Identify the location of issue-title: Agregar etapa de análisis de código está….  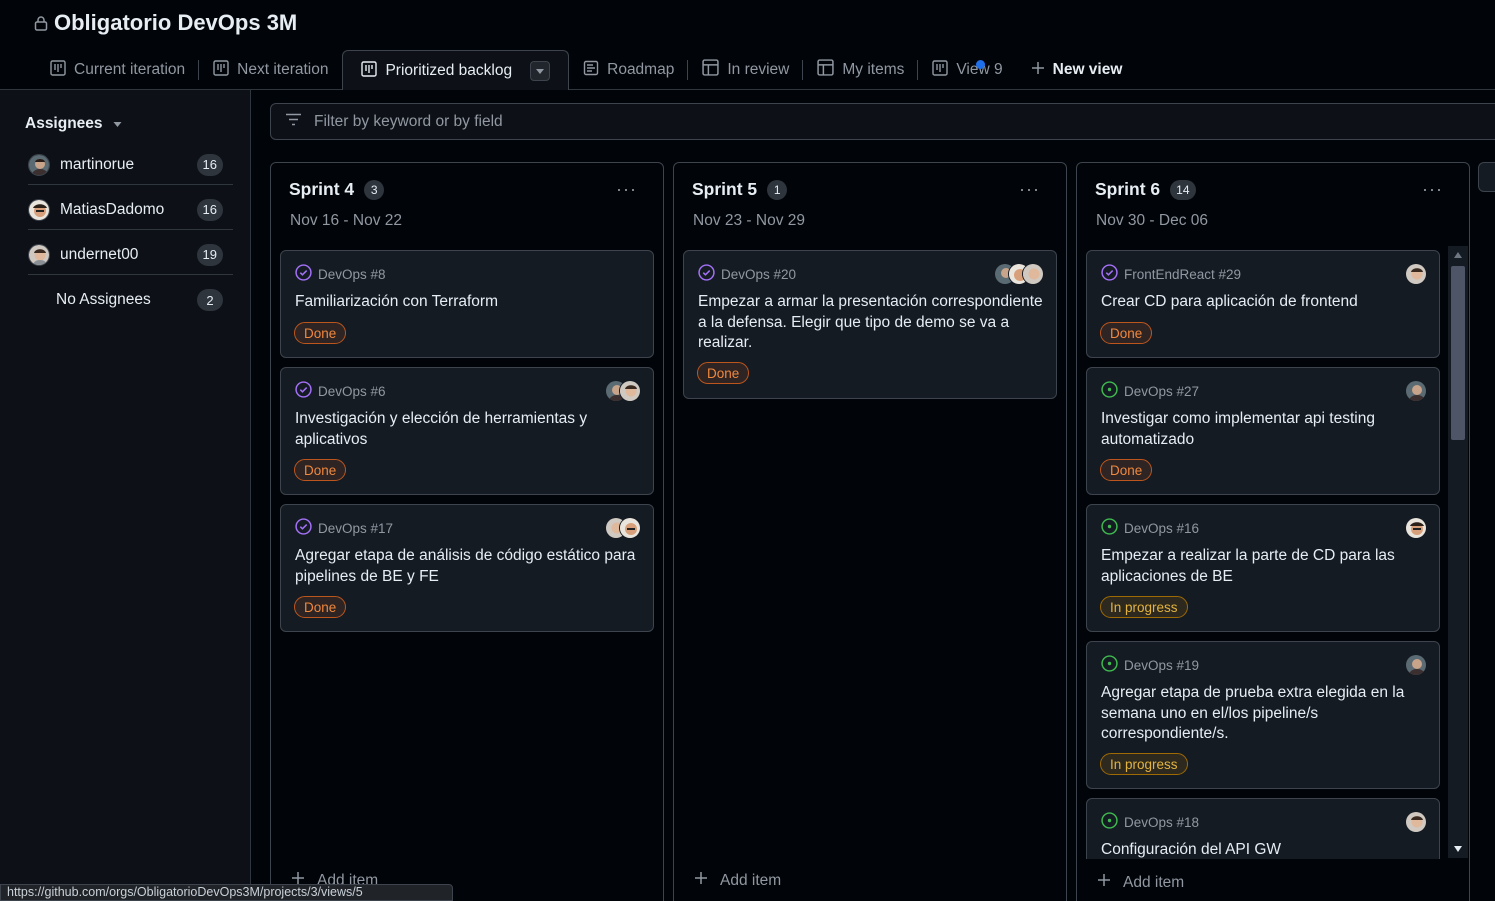
(470, 566).